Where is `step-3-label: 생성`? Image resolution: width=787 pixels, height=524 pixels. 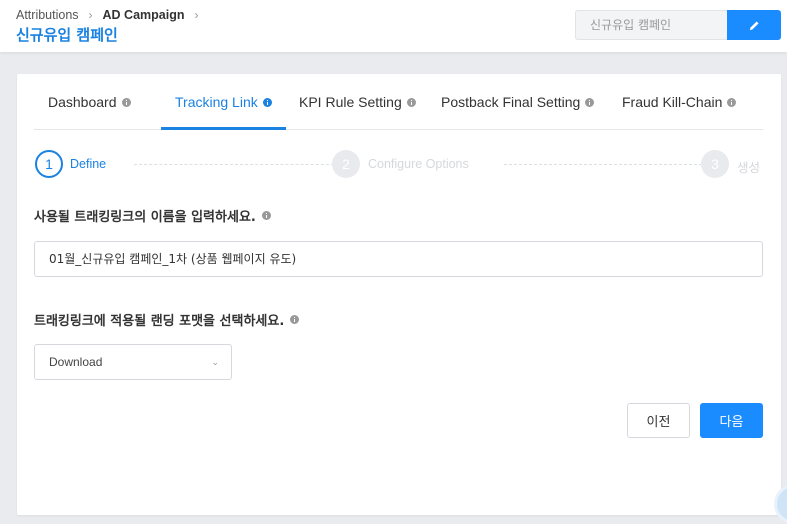
step-3-label: 생성 is located at coordinates (749, 168).